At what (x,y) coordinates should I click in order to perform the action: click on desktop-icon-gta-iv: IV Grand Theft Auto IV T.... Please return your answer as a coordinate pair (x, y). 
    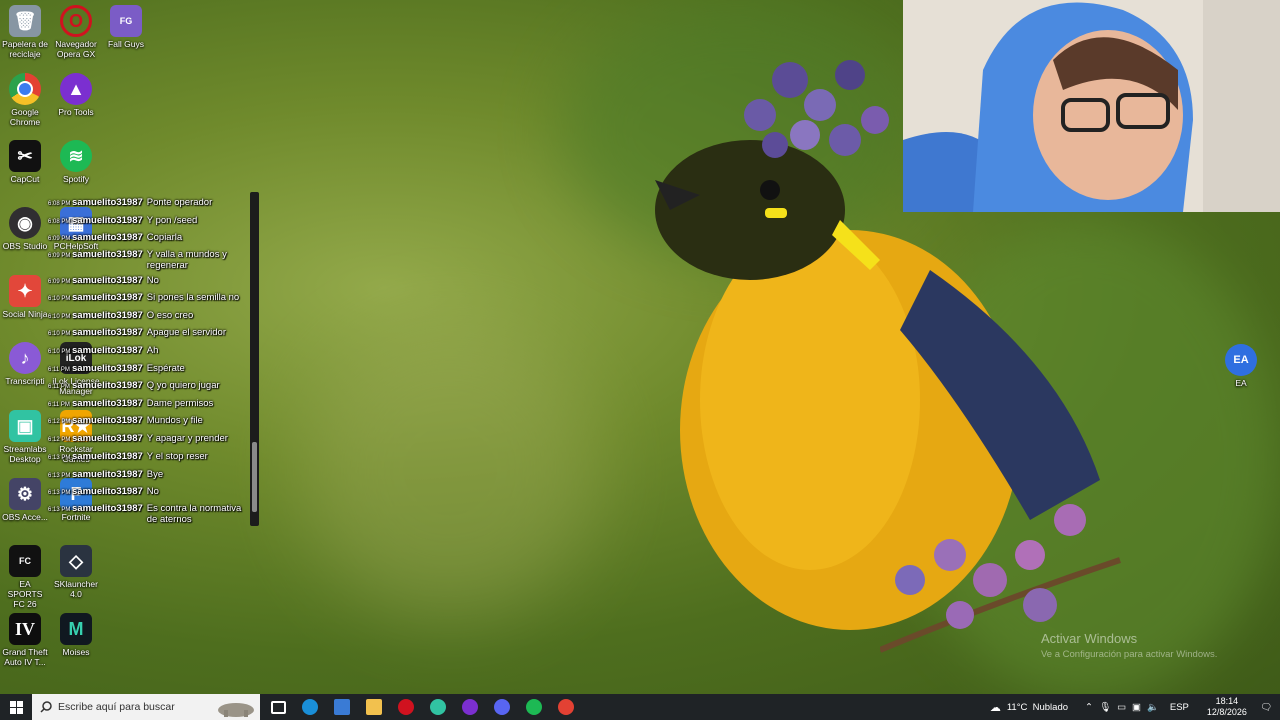
    Looking at the image, I should click on (25, 640).